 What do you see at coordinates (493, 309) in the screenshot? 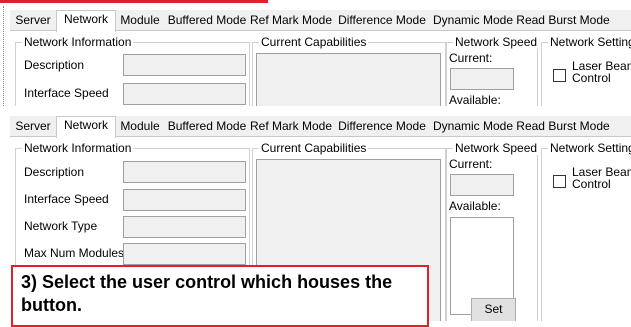
I see `set-button: Set` at bounding box center [493, 309].